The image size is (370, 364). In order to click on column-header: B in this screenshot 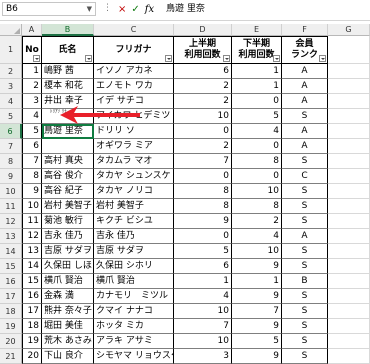, I will do `click(68, 30)`.